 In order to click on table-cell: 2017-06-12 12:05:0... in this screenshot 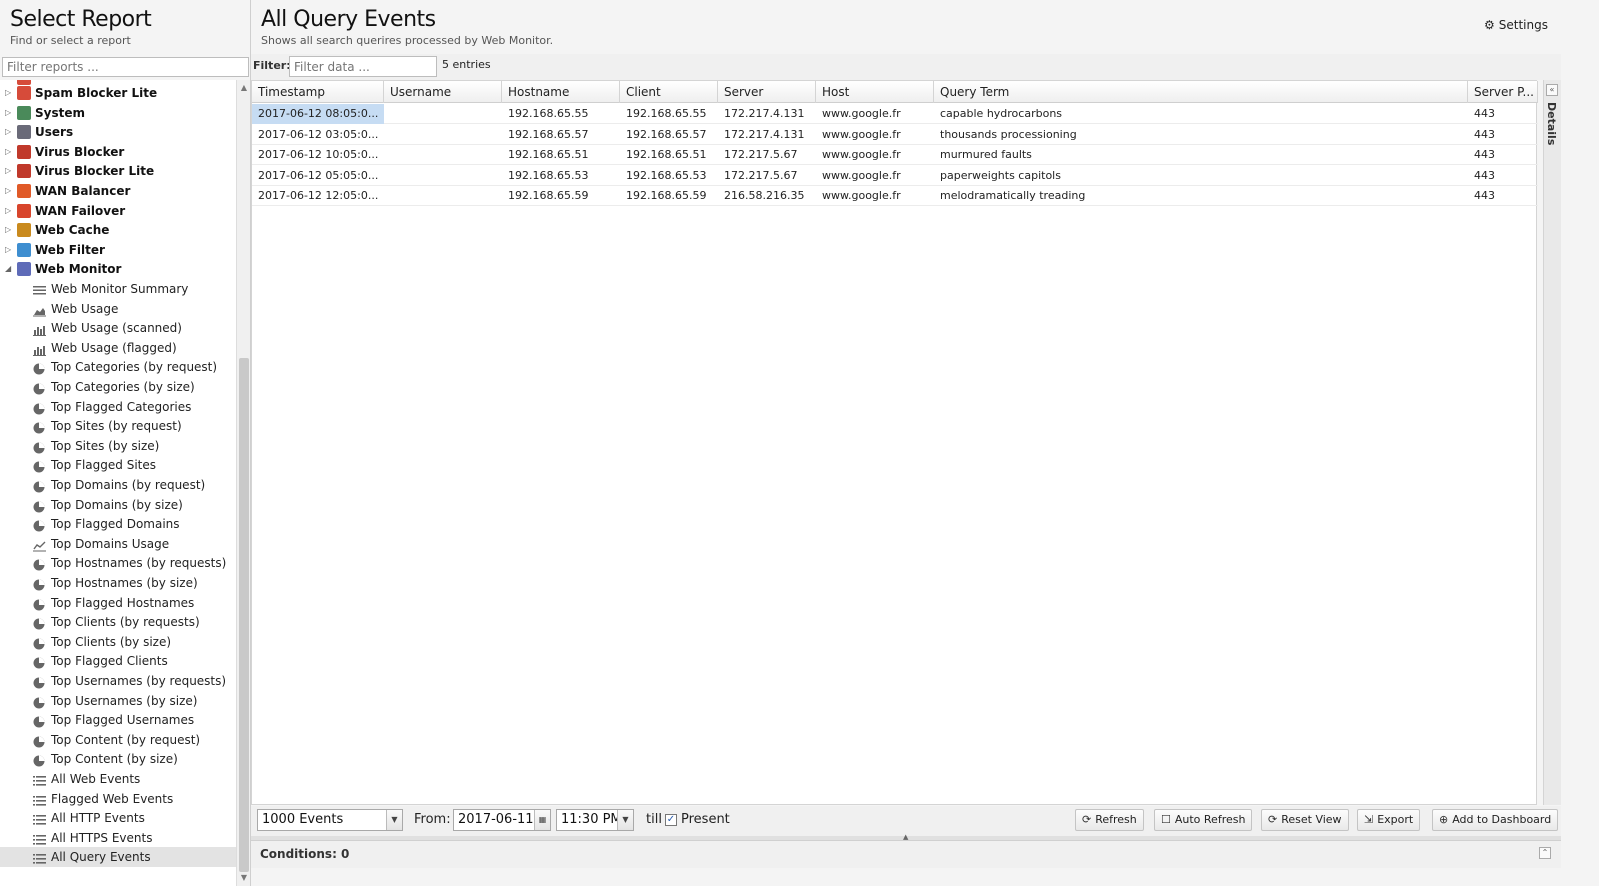, I will do `click(318, 196)`.